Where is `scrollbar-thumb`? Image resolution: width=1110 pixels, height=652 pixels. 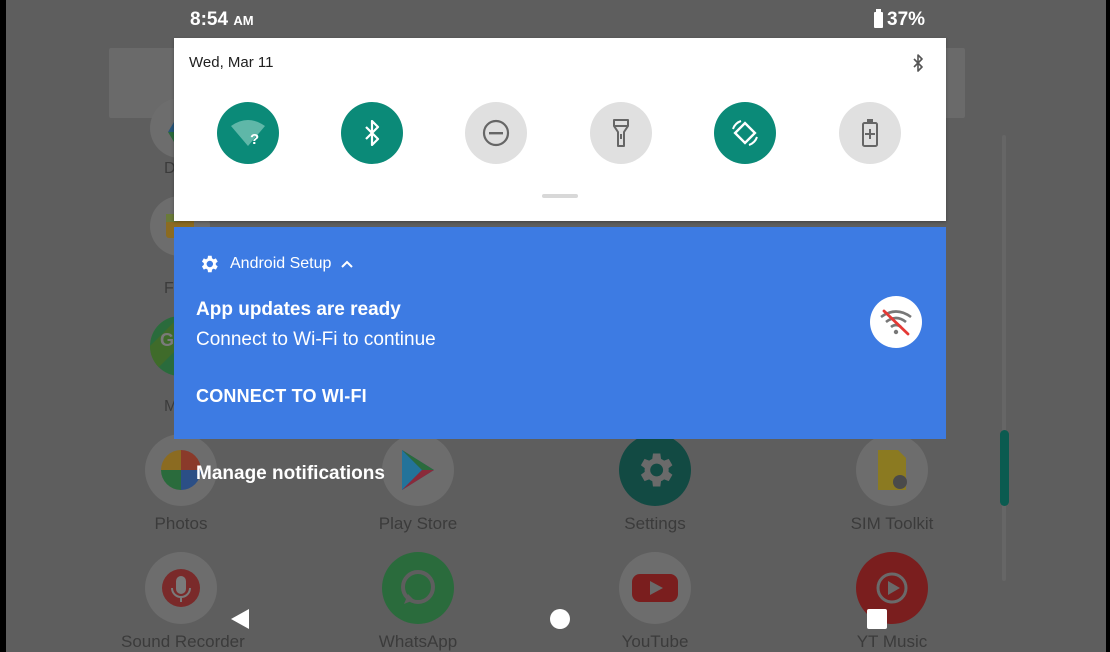
scrollbar-thumb is located at coordinates (1004, 468).